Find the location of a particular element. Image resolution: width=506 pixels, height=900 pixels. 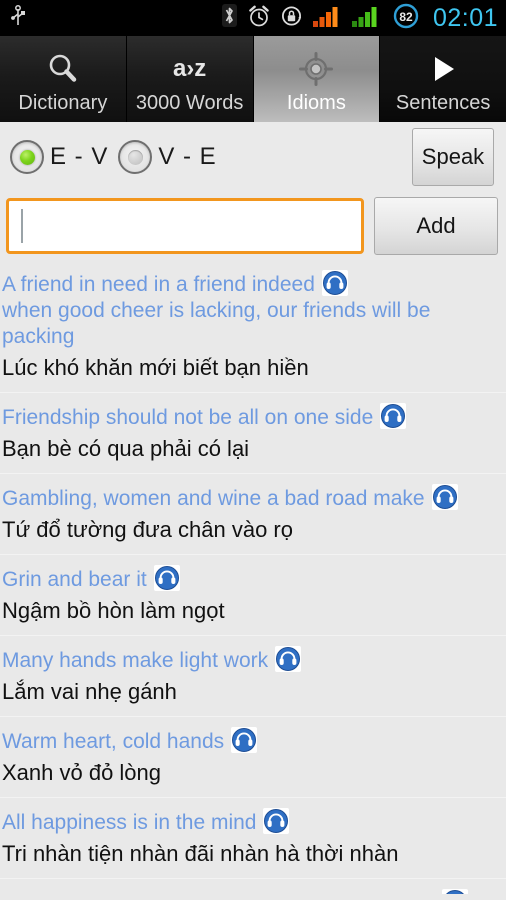

bluetooth-icon is located at coordinates (229, 18).